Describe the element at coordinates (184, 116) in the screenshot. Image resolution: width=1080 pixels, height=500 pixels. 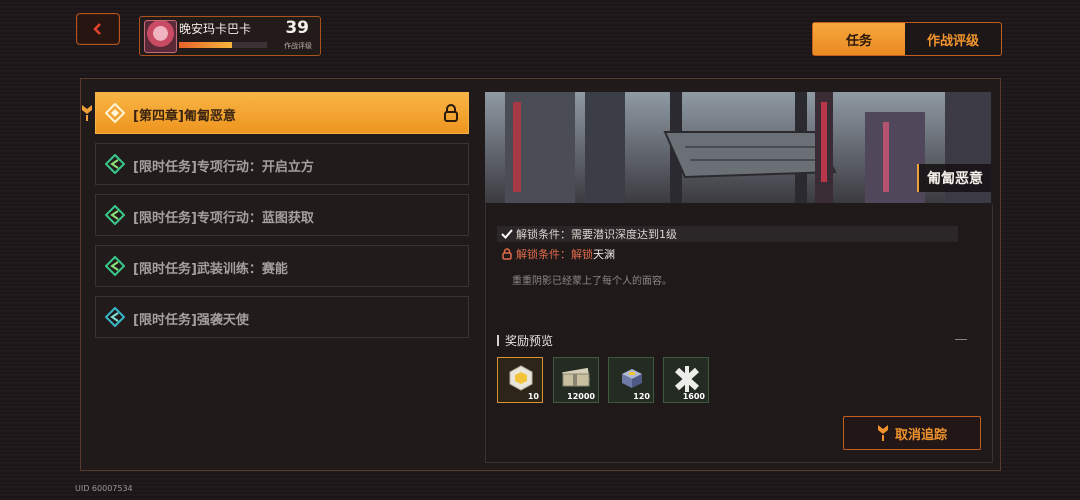
I see `mission-label: [第四章]匍匐恶意` at that location.